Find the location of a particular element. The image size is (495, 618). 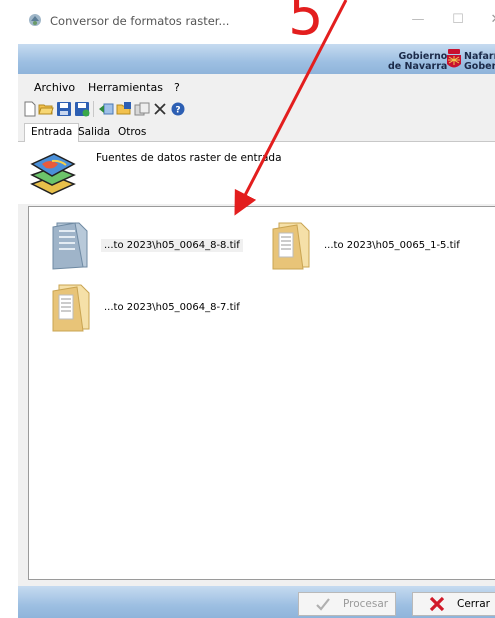

new-icon is located at coordinates (30, 109).